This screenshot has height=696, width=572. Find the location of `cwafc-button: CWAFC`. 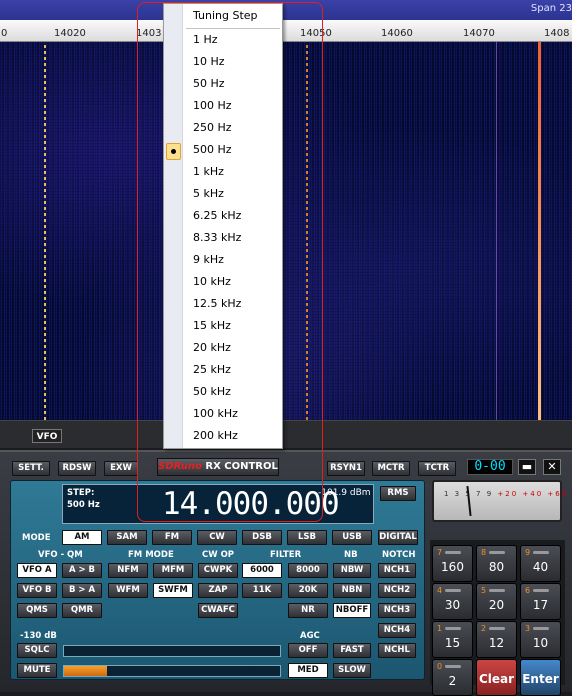

cwafc-button: CWAFC is located at coordinates (218, 610).